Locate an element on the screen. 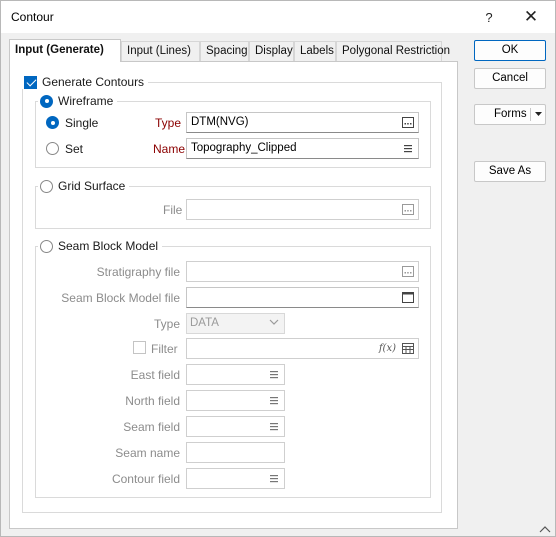 The image size is (556, 537). set-radio is located at coordinates (52, 148).